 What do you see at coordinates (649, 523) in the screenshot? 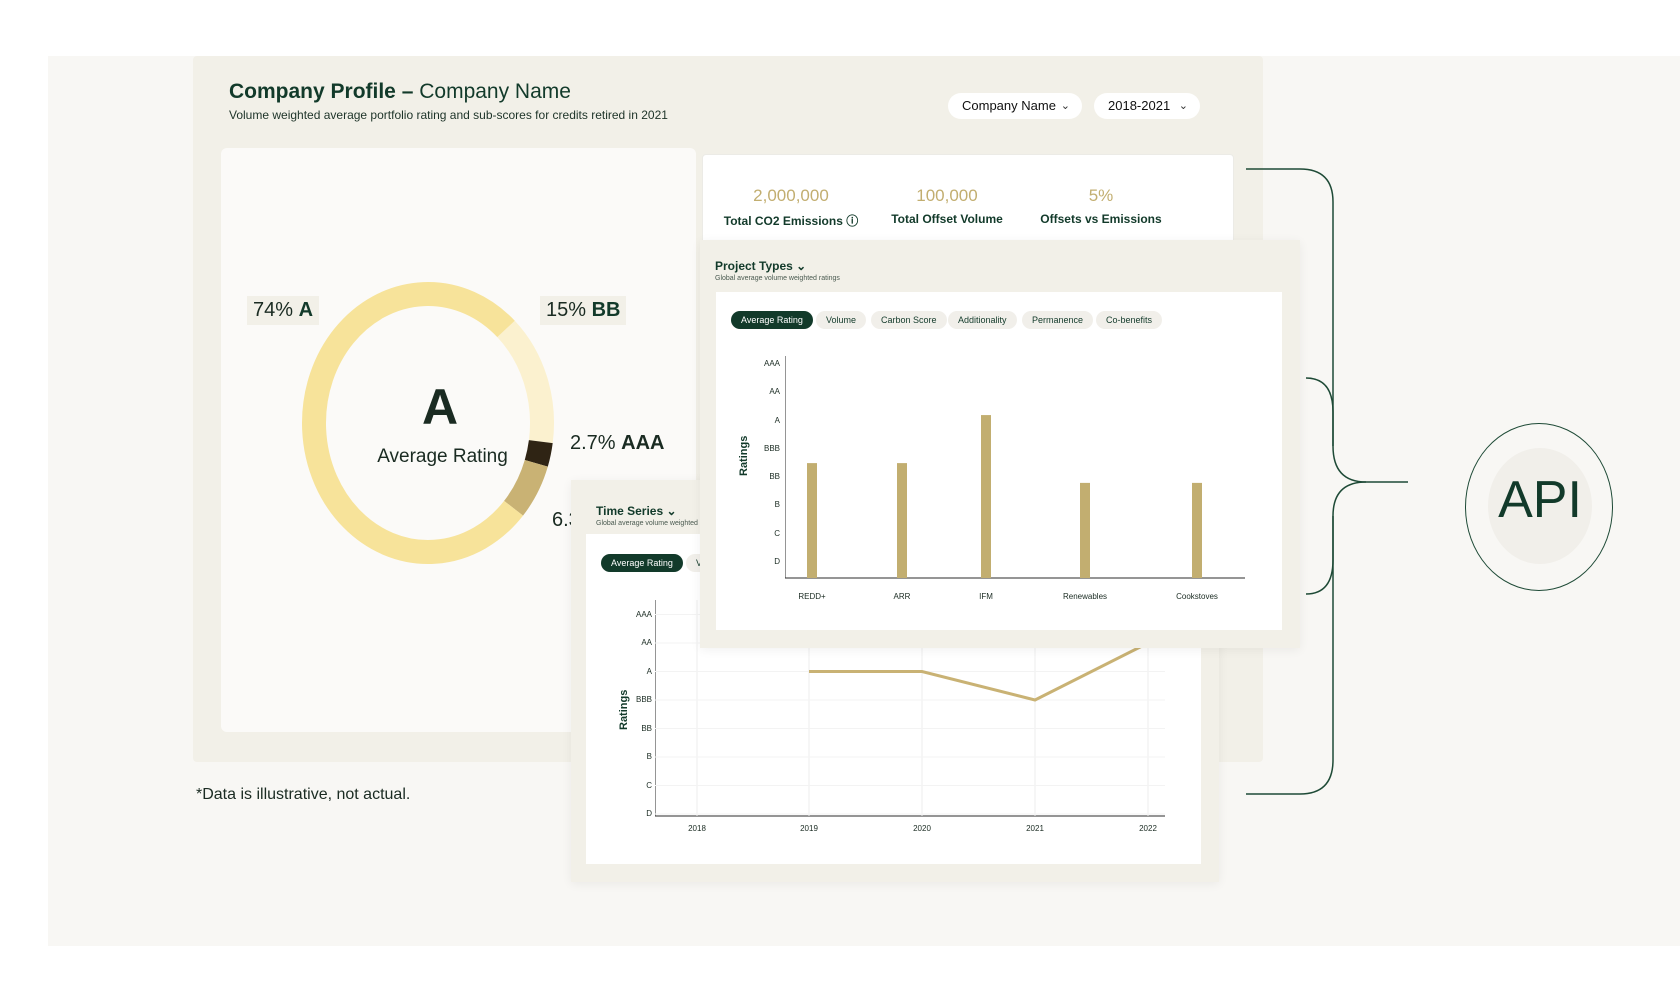
I see `time-series-subtitle: Global average volume weighted r` at bounding box center [649, 523].